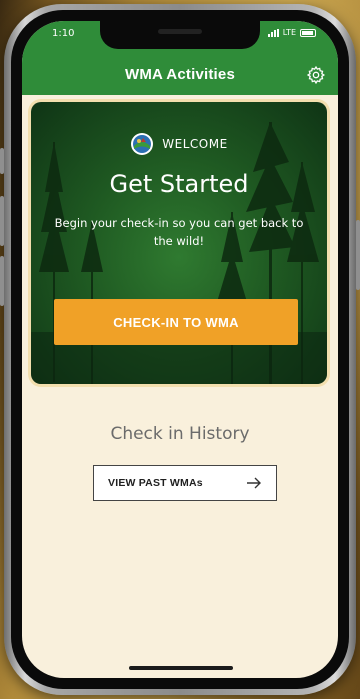 The width and height of the screenshot is (360, 699). Describe the element at coordinates (155, 483) in the screenshot. I see `view-past-wmas-label: VIEW PAST WMAs` at that location.